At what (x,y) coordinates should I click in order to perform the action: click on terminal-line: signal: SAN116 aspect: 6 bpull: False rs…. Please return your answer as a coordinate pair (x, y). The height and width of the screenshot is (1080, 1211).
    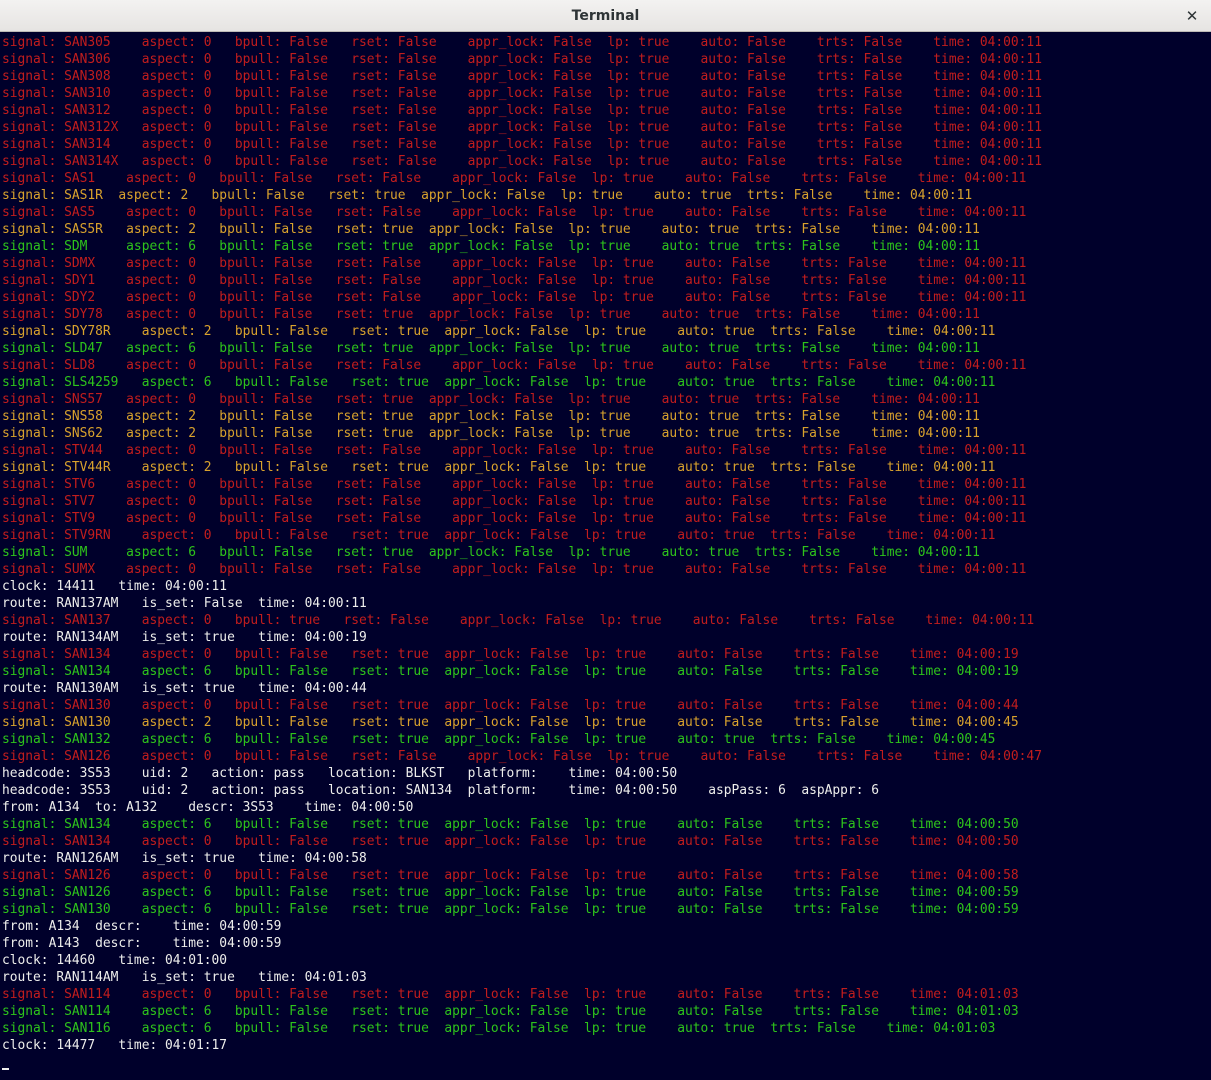
    Looking at the image, I should click on (499, 1028).